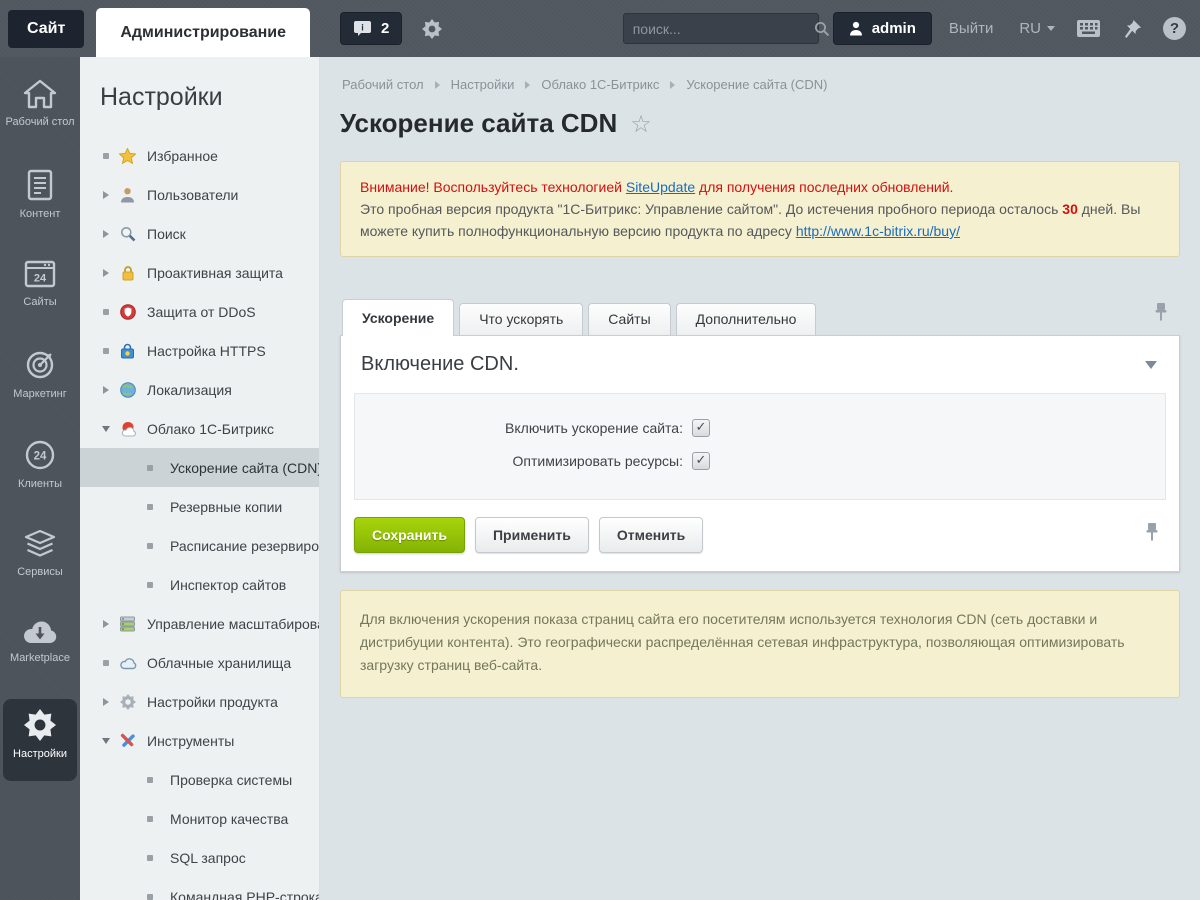 This screenshot has height=900, width=1200. Describe the element at coordinates (199, 233) in the screenshot. I see `menu-item-search: Поиск` at that location.